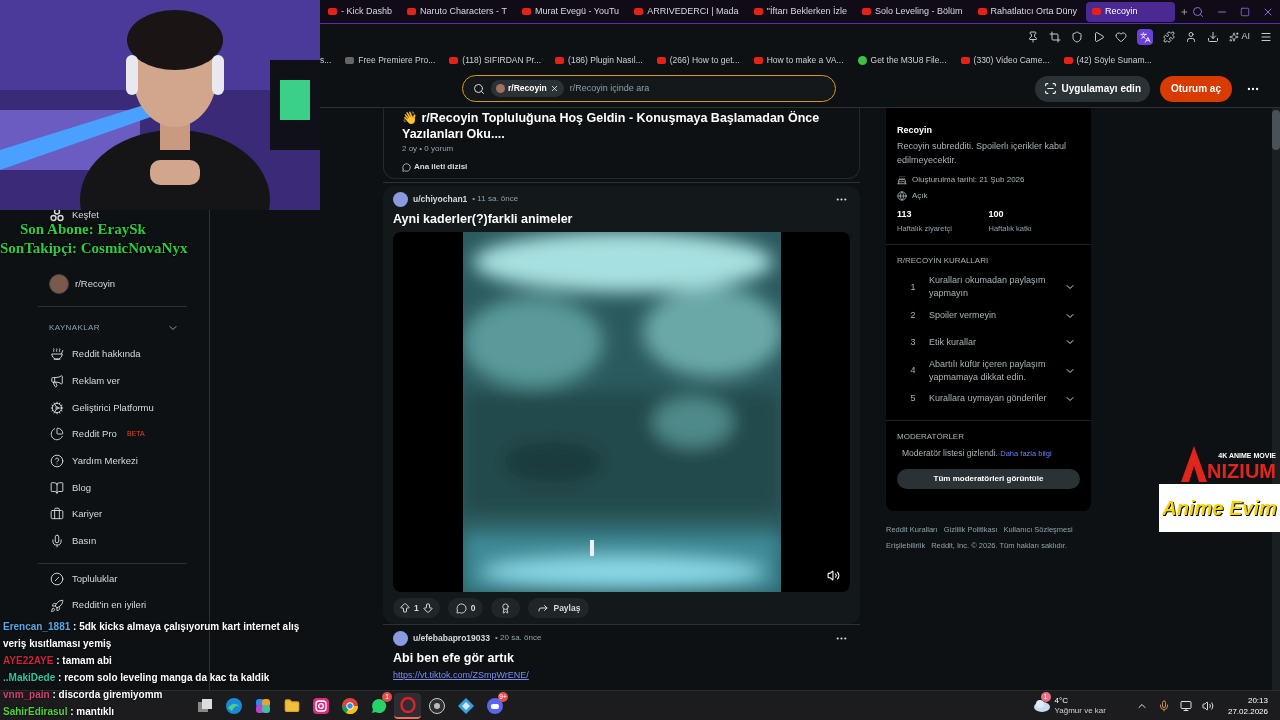  I want to click on community-description: Recoyin subredditi. Spoilerlı içerikler kabul edilmeyecektir., so click(982, 153).